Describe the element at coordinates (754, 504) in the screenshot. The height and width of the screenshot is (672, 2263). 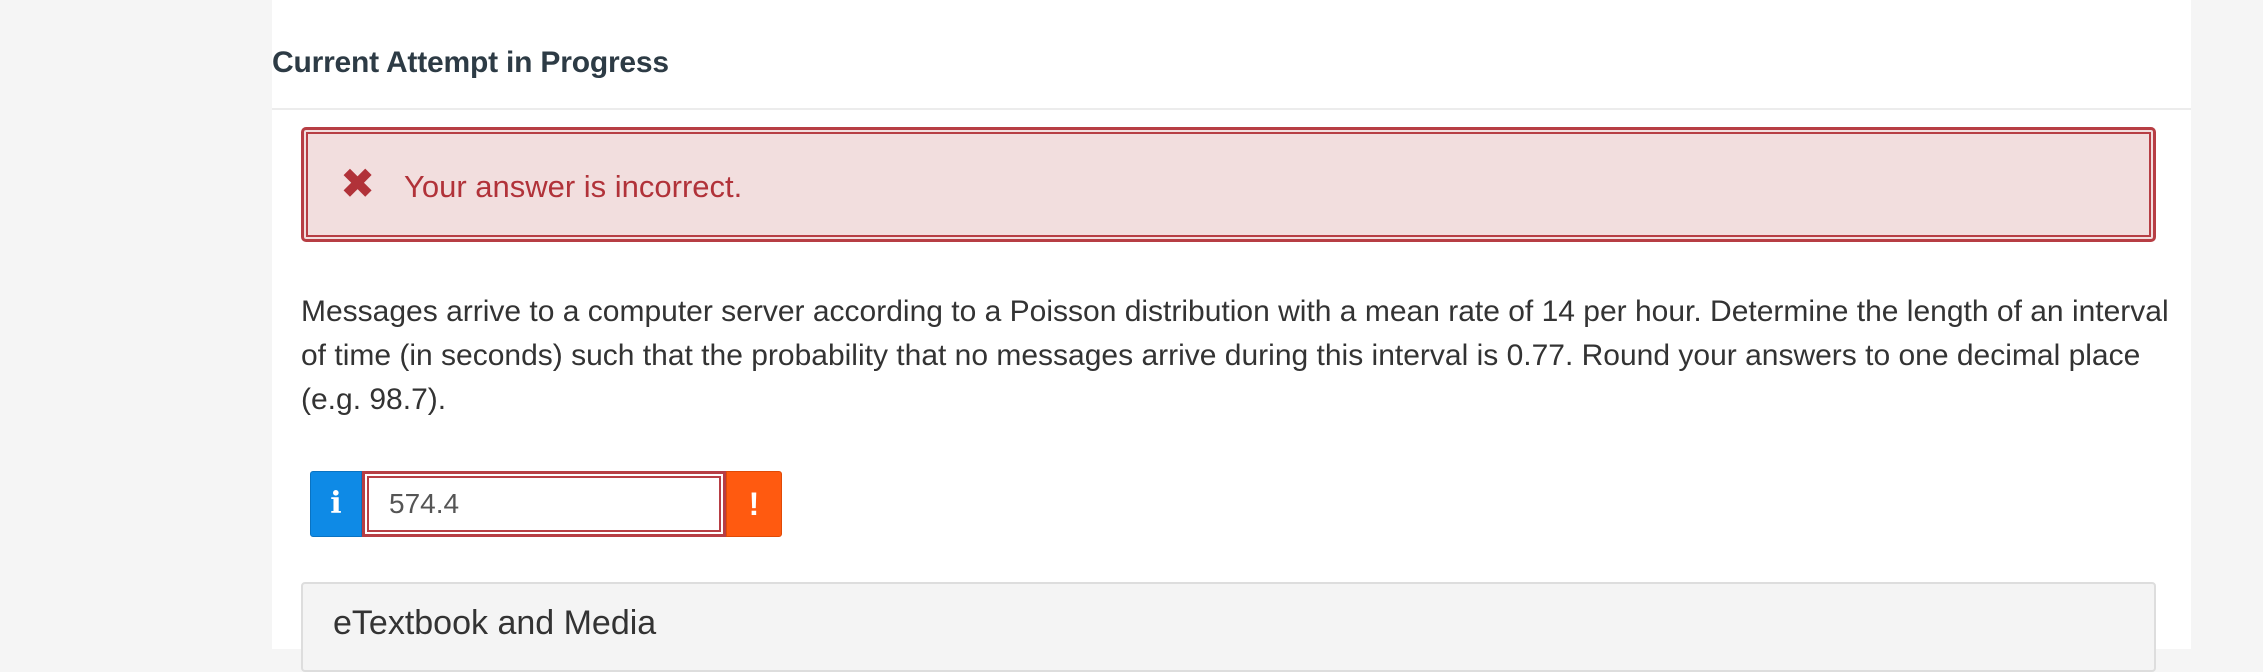
I see `exclamation-icon: !` at that location.